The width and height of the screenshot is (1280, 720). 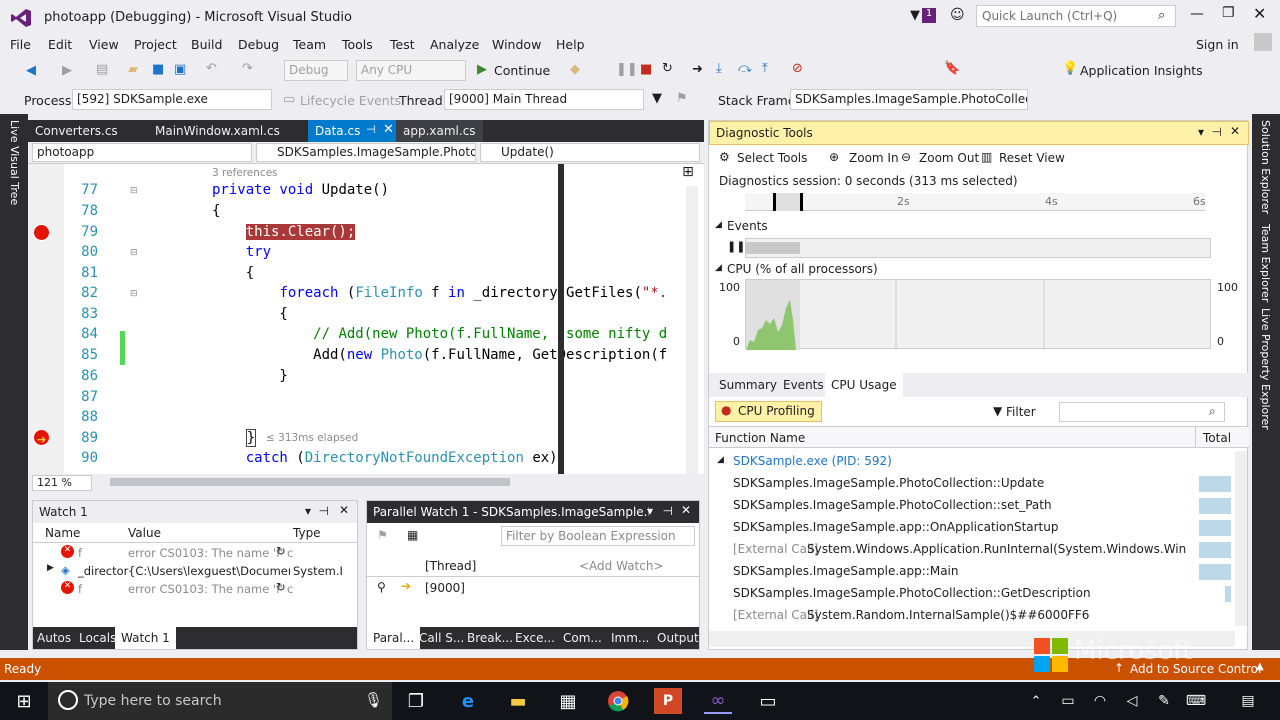 What do you see at coordinates (41, 232) in the screenshot?
I see `breakpoint-icon` at bounding box center [41, 232].